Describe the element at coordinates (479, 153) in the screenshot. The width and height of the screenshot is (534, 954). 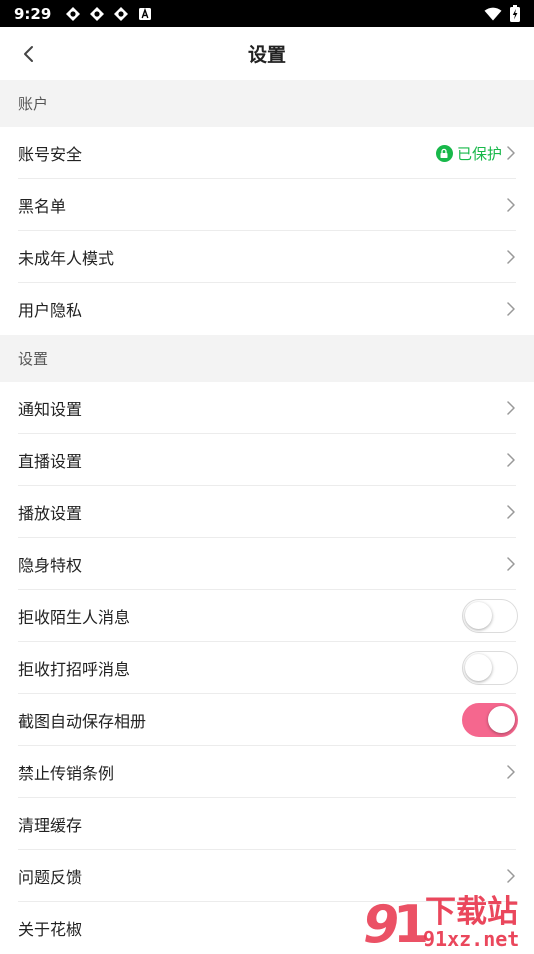
I see `protected-status-text: 已保护` at that location.